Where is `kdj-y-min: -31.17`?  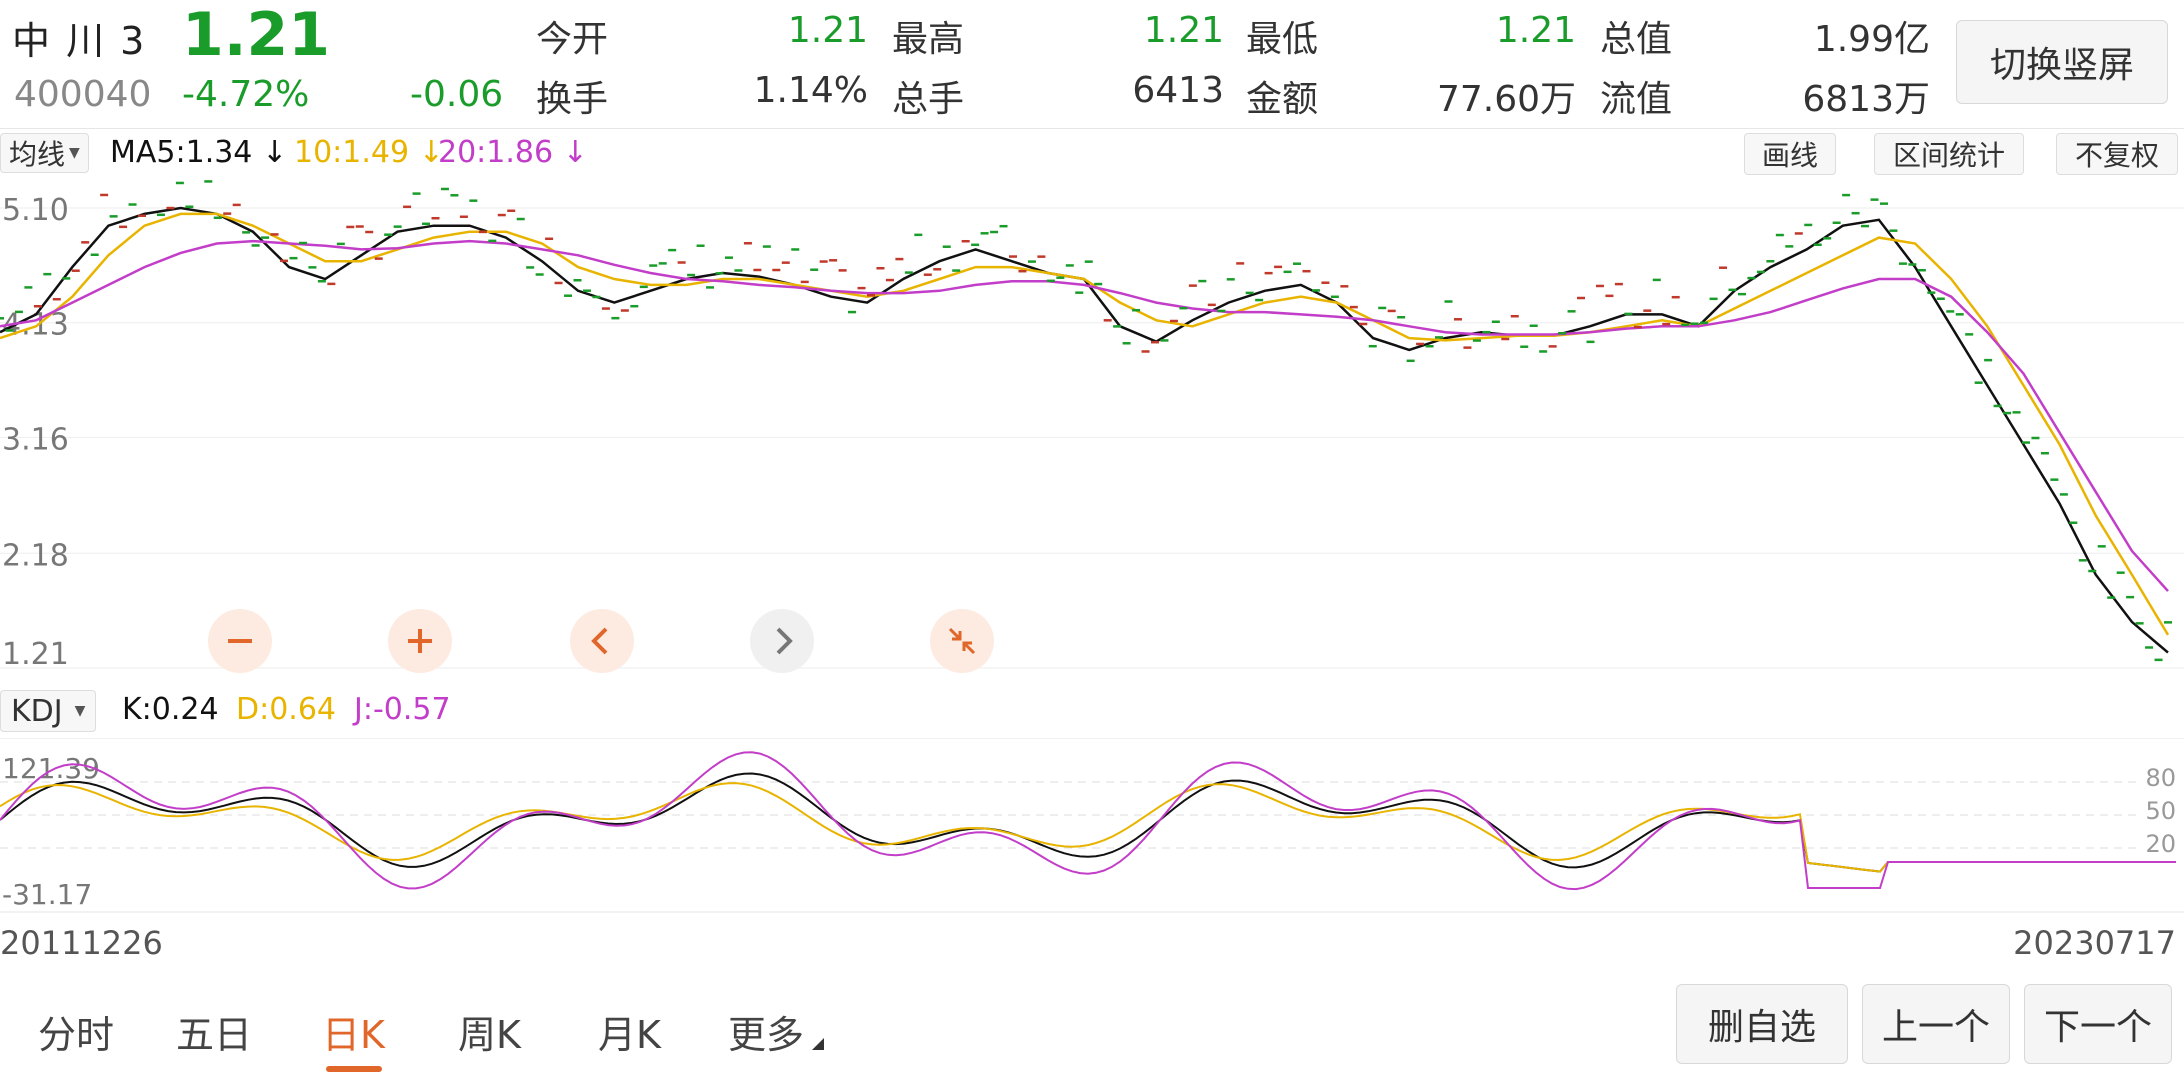
kdj-y-min: -31.17 is located at coordinates (47, 894).